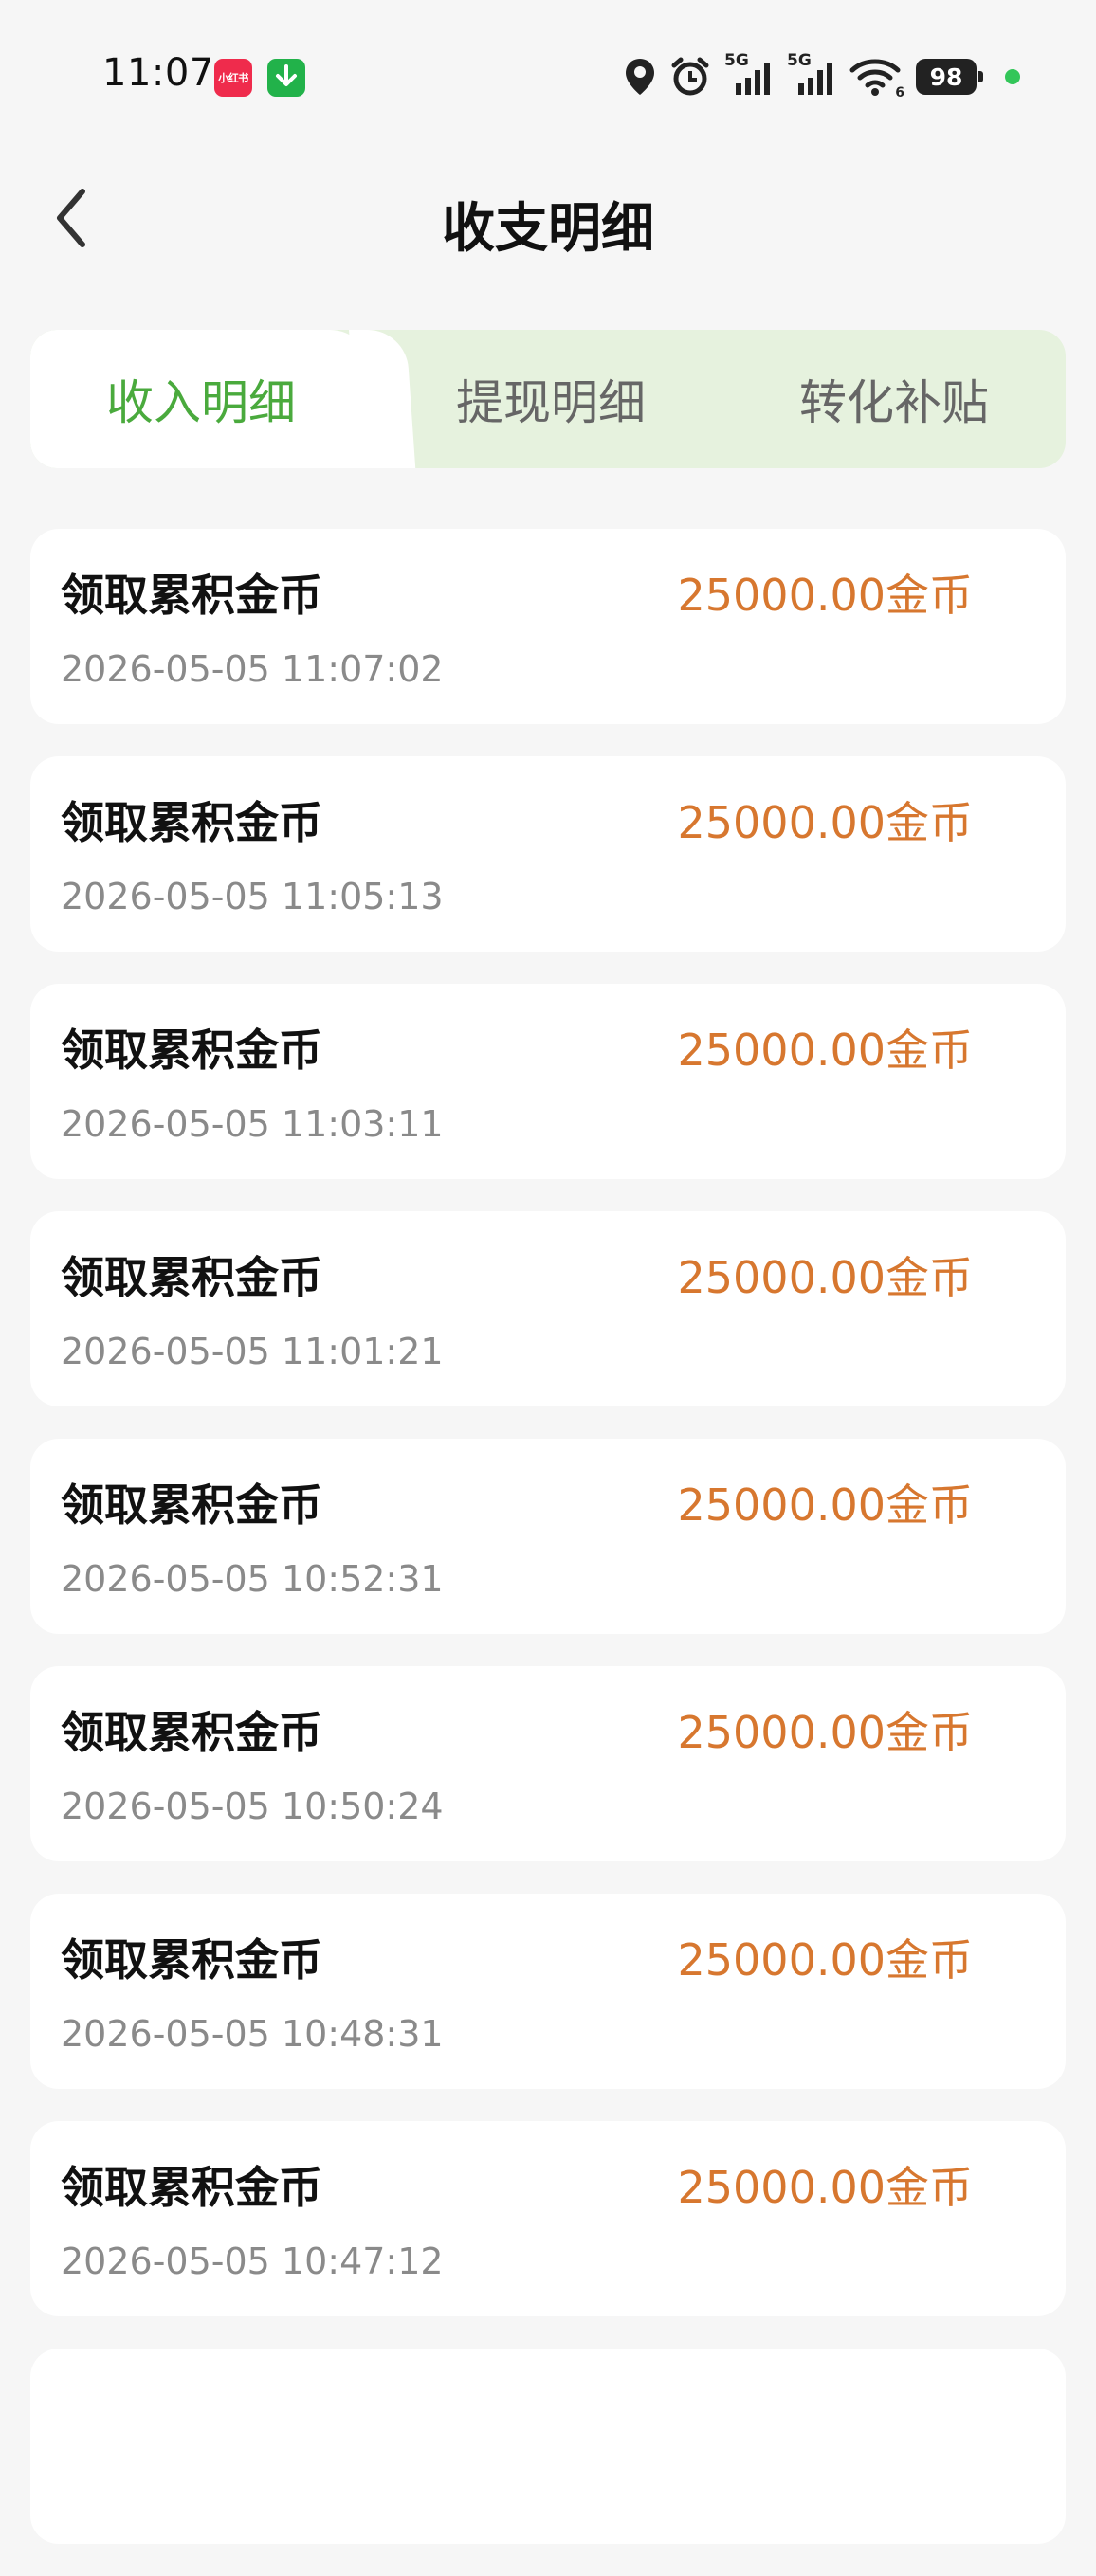 The width and height of the screenshot is (1096, 2576). Describe the element at coordinates (252, 2261) in the screenshot. I see `record-time: 2026-05-05 10:47:12` at that location.